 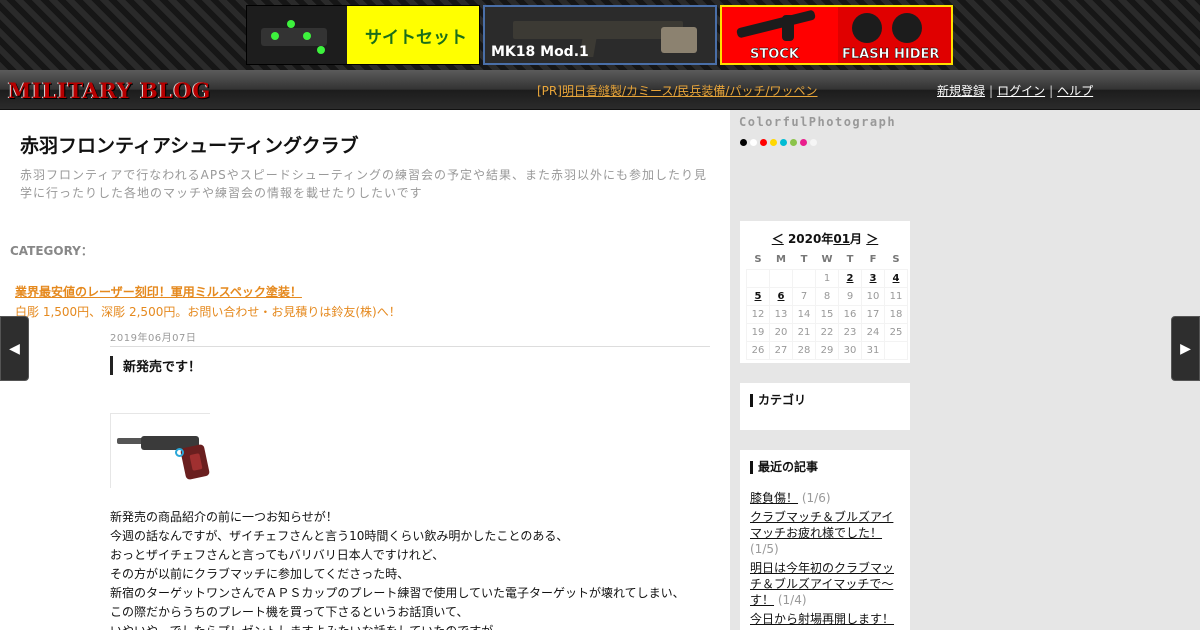 What do you see at coordinates (896, 296) in the screenshot?
I see `calendar-day: 11` at bounding box center [896, 296].